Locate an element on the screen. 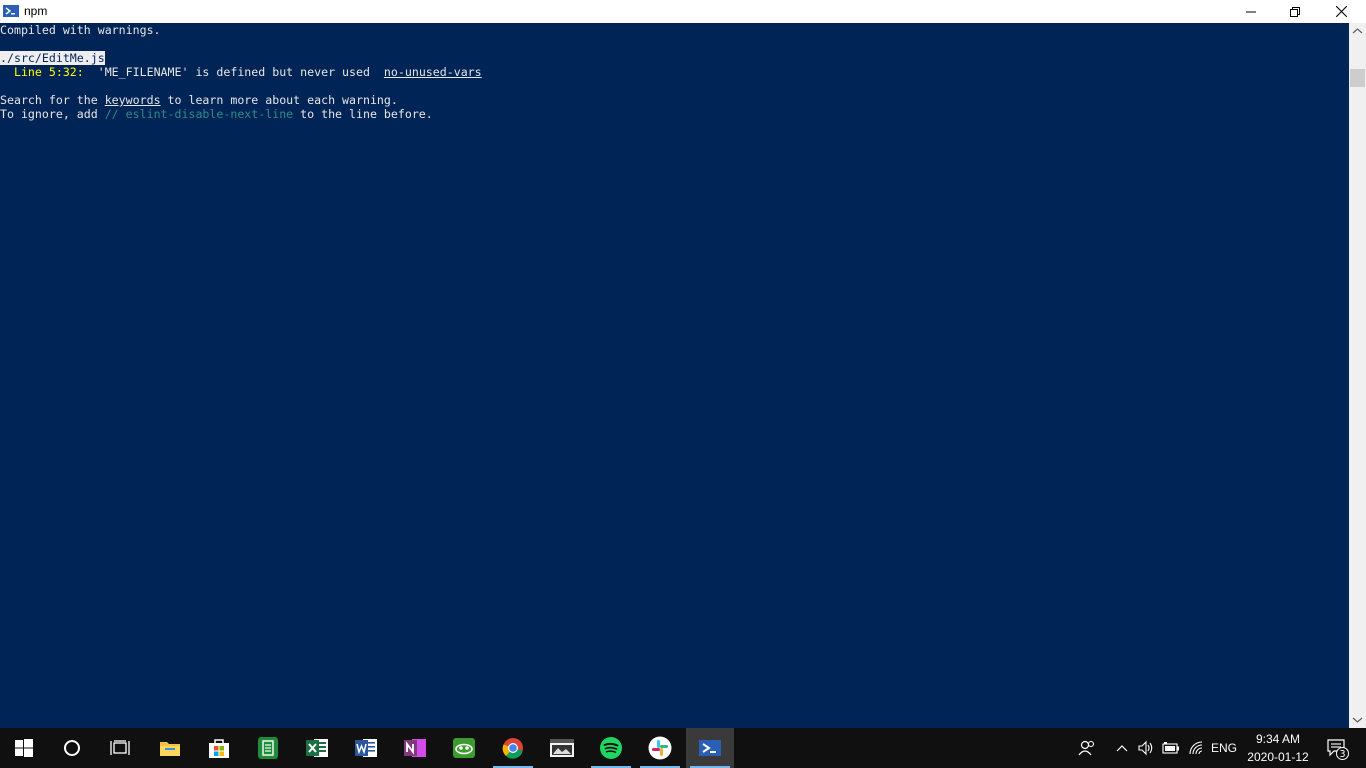 This screenshot has width=1366, height=768. restore-button is located at coordinates (1295, 11).